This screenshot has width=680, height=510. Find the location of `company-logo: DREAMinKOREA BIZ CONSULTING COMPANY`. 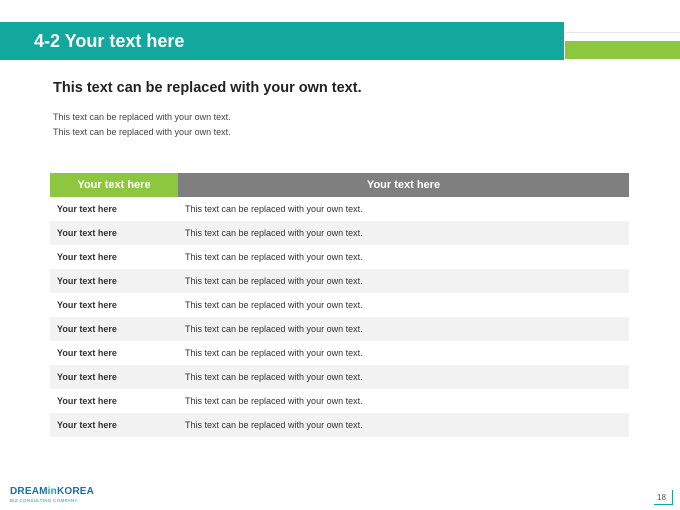

company-logo: DREAMinKOREA BIZ CONSULTING COMPANY is located at coordinates (52, 495).